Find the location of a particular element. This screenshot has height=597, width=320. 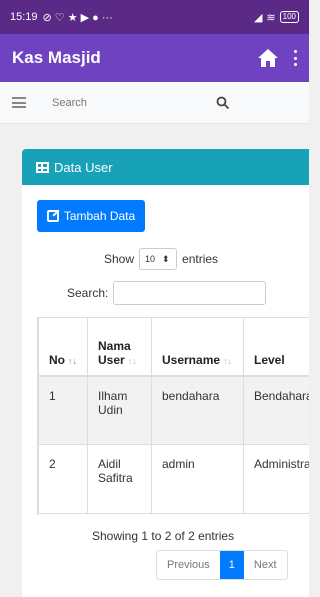

col-header-nama-user: Nama User ↑↓ is located at coordinates (119, 347).